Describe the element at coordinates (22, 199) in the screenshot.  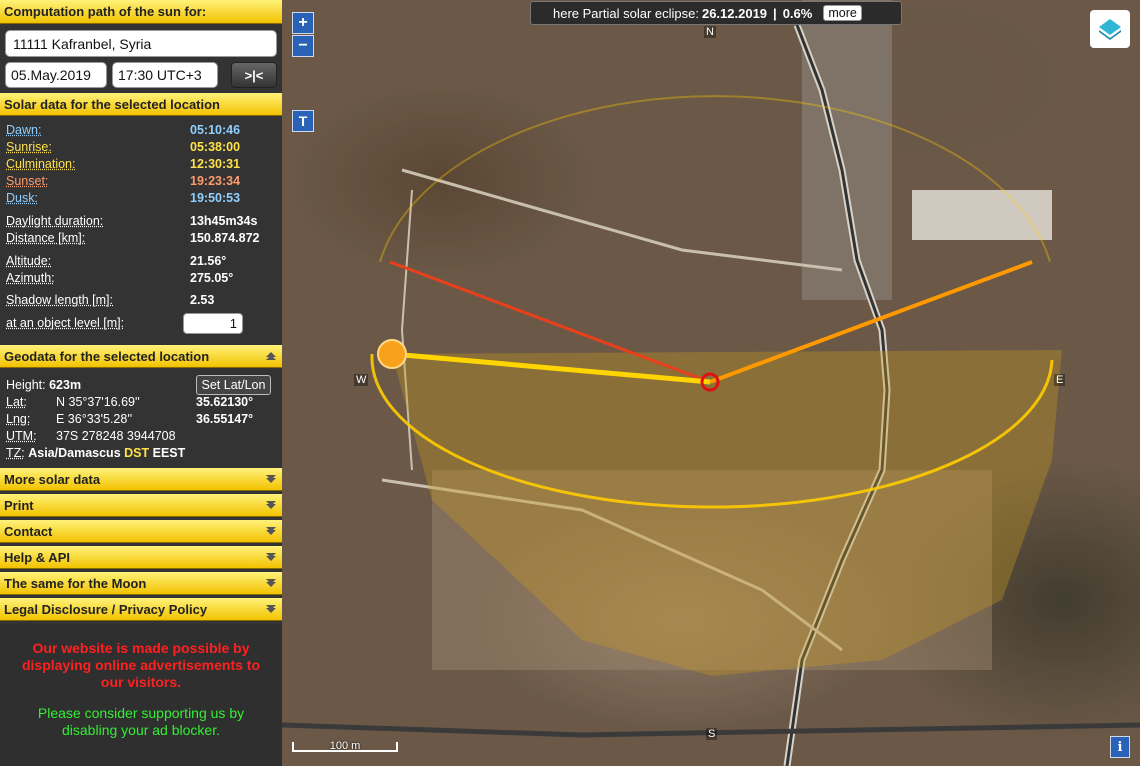
I see `dusk-label: Dusk:` at that location.